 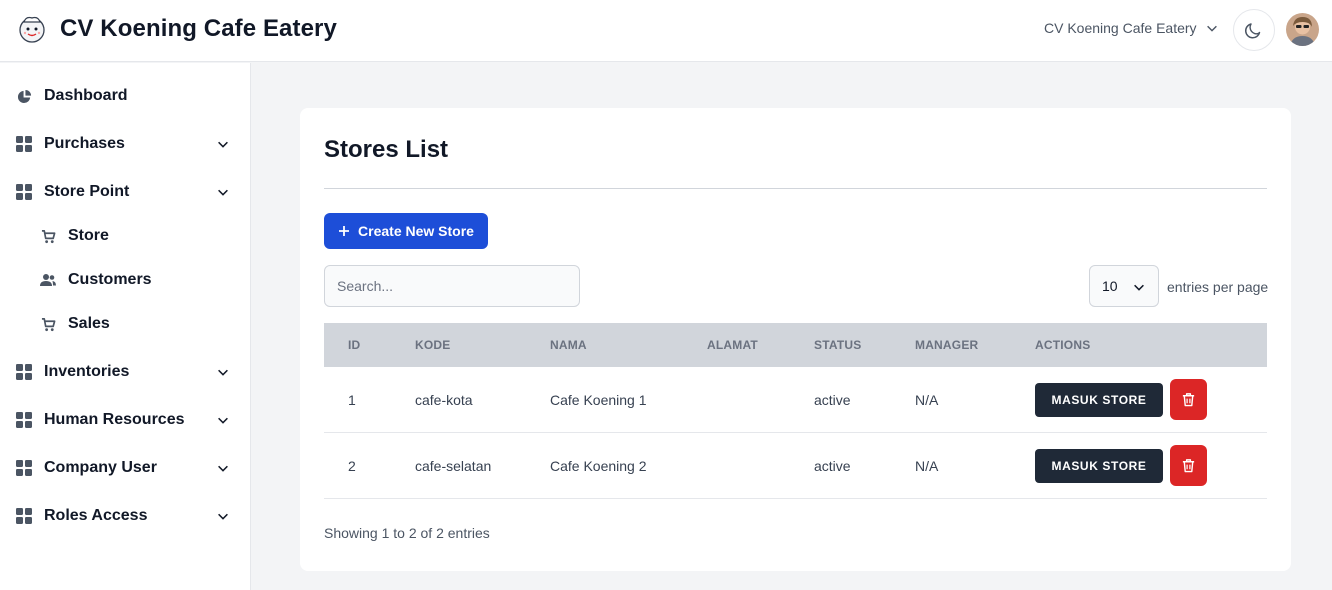 What do you see at coordinates (1302, 29) in the screenshot?
I see `avatar` at bounding box center [1302, 29].